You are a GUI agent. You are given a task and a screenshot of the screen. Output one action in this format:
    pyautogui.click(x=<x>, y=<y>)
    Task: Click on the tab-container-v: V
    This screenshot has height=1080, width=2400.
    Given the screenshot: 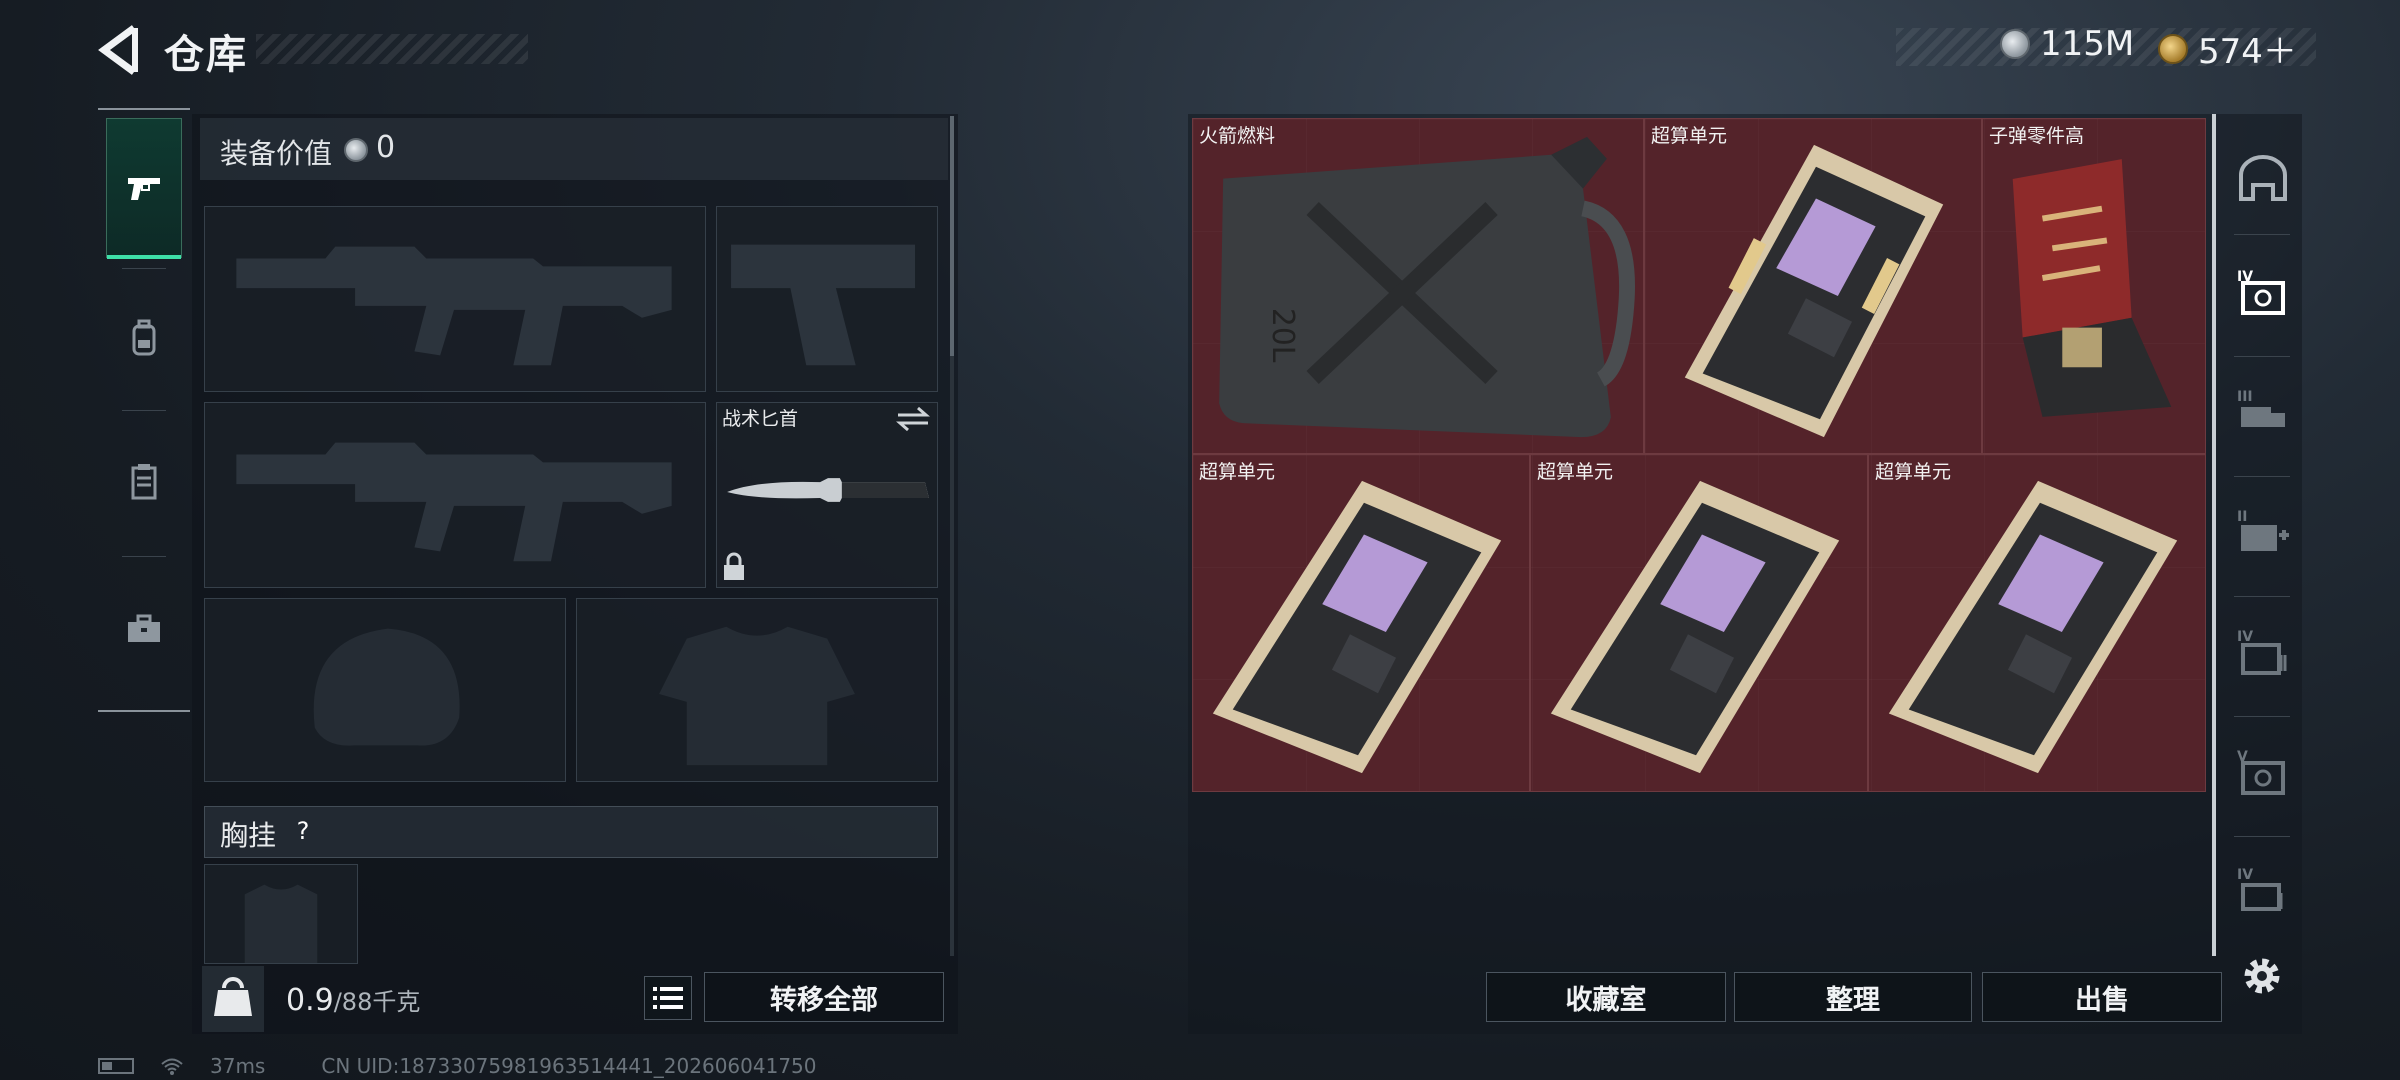 What is the action you would take?
    pyautogui.click(x=2263, y=773)
    